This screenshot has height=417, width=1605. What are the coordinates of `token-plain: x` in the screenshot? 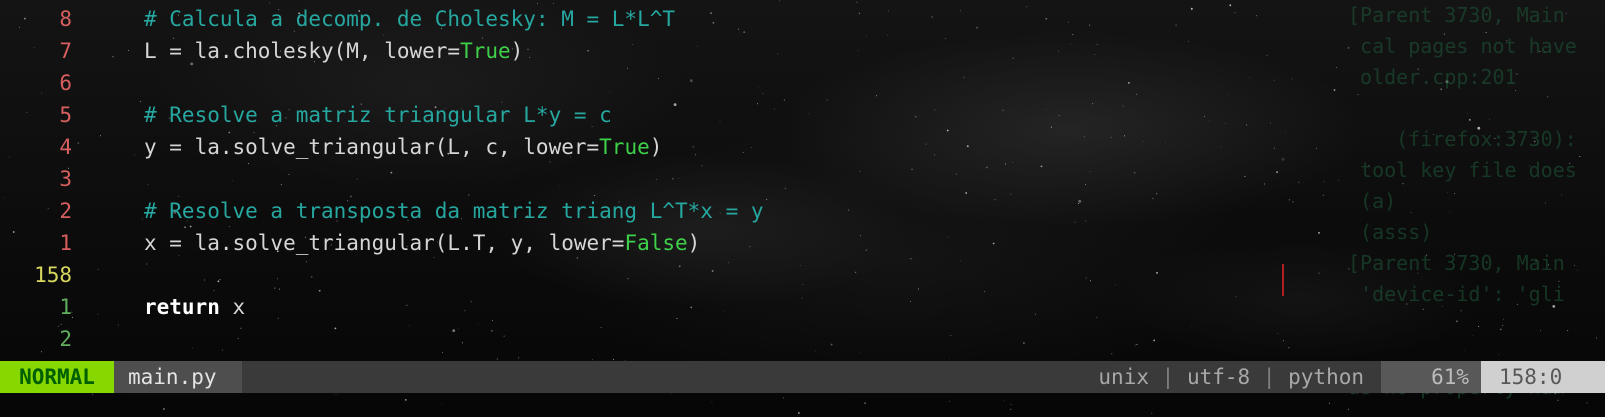 It's located at (232, 307).